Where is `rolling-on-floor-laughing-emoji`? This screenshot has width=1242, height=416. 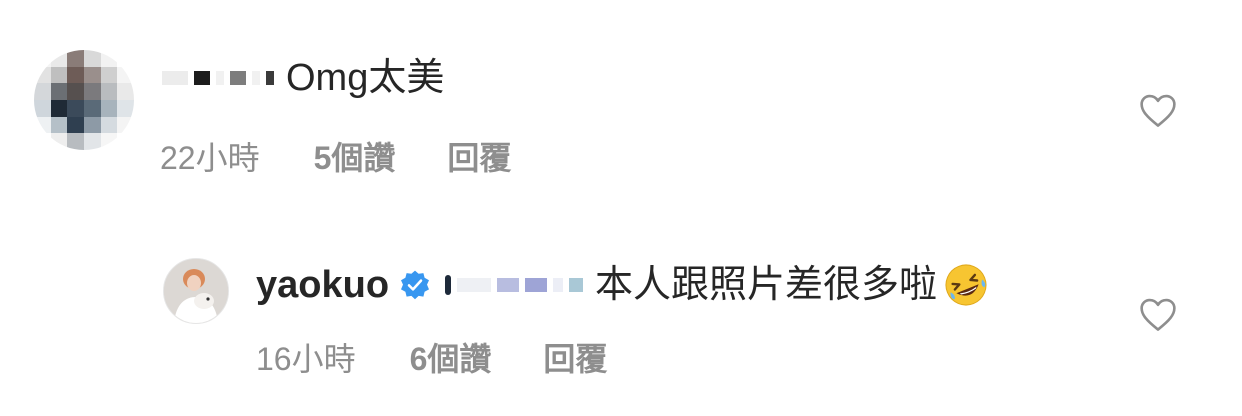
rolling-on-floor-laughing-emoji is located at coordinates (966, 285).